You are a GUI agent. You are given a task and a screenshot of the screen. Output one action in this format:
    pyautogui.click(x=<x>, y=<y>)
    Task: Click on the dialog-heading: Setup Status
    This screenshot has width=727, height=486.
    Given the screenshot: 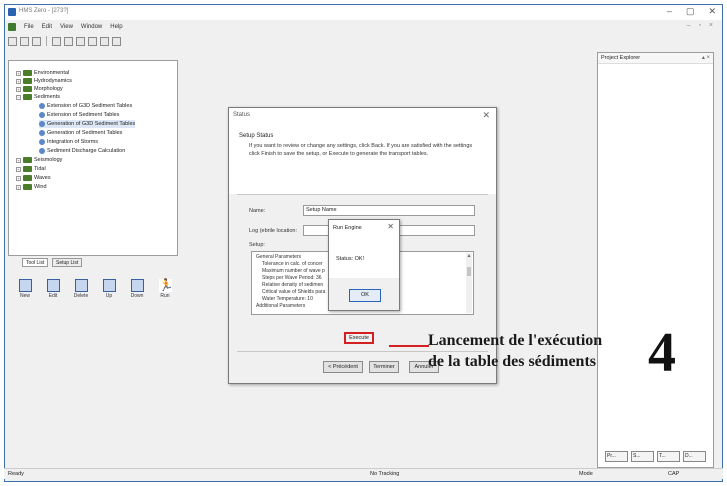 What is the action you would take?
    pyautogui.click(x=256, y=136)
    